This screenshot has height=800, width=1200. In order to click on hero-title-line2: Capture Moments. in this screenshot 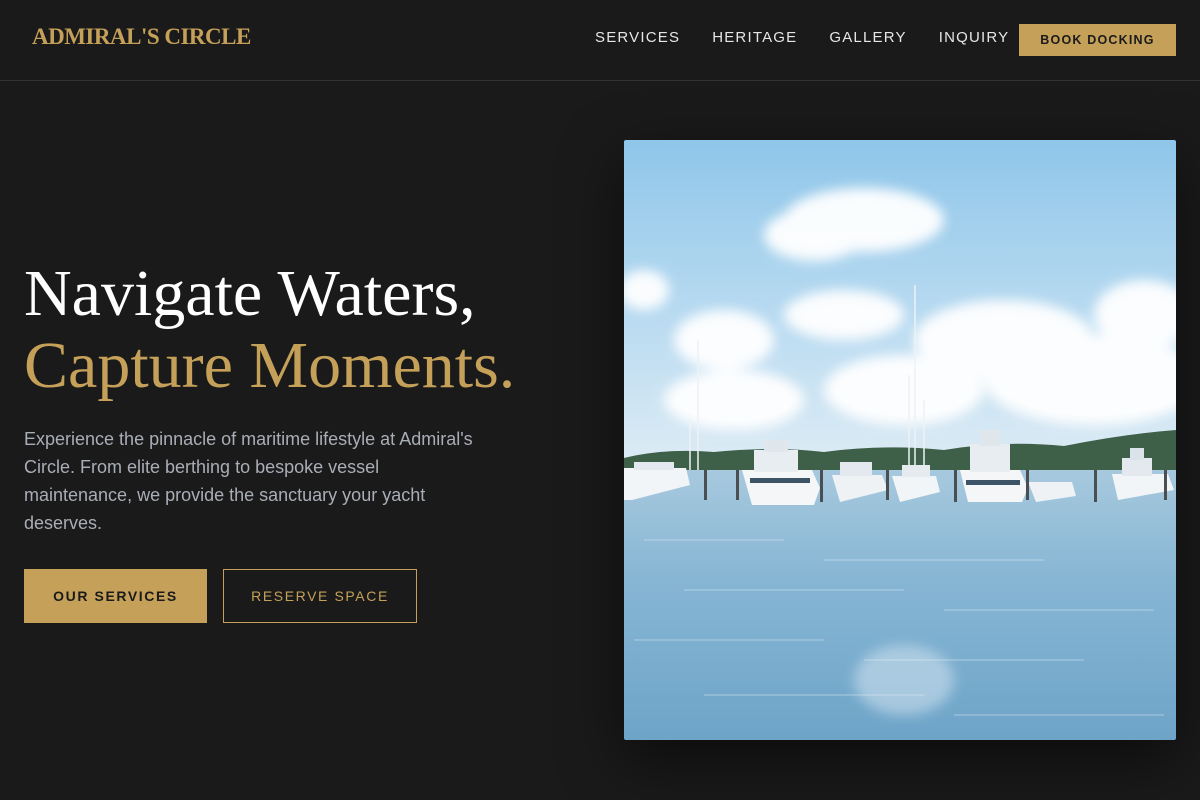, I will do `click(270, 365)`.